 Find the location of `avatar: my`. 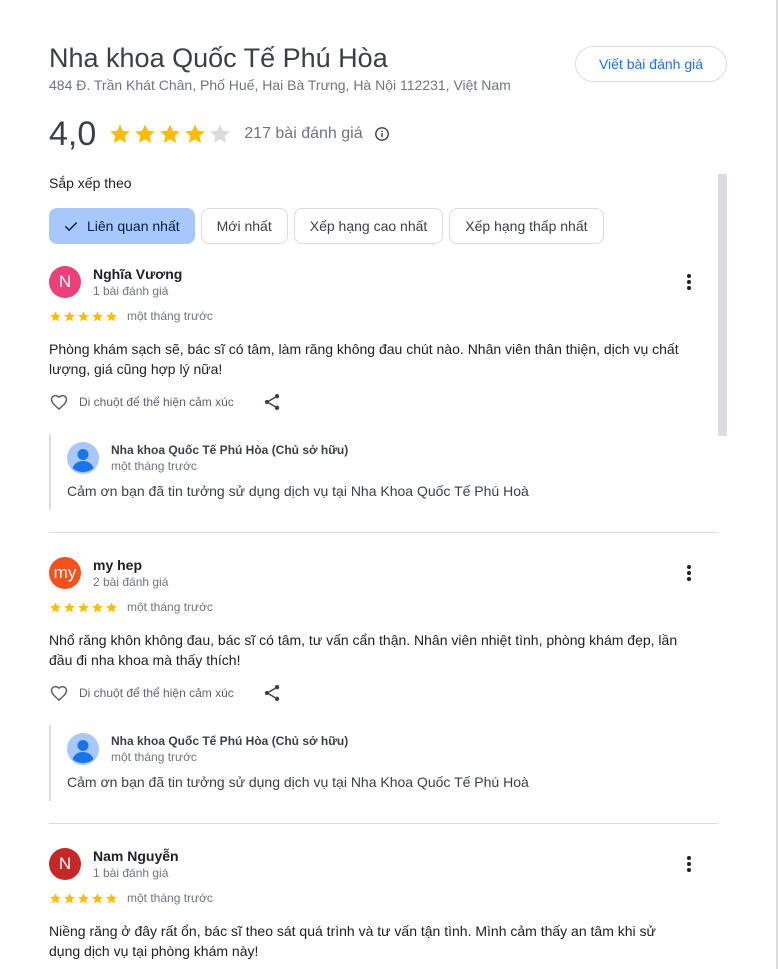

avatar: my is located at coordinates (65, 573).